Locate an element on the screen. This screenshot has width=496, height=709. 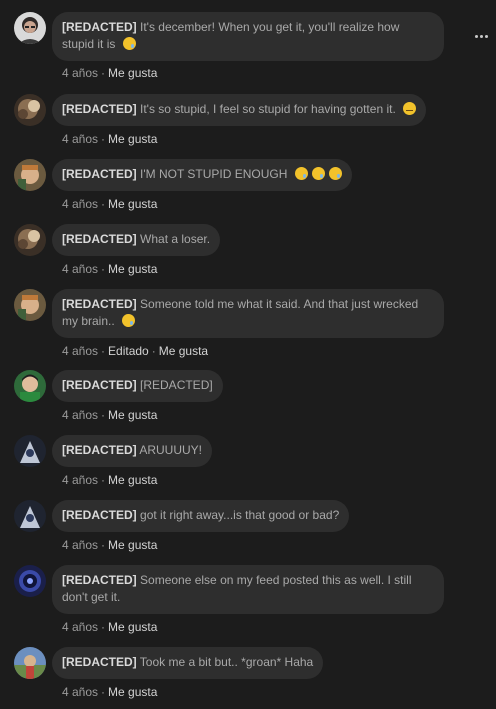
comment-text: ARUUUUY! is located at coordinates (171, 450).